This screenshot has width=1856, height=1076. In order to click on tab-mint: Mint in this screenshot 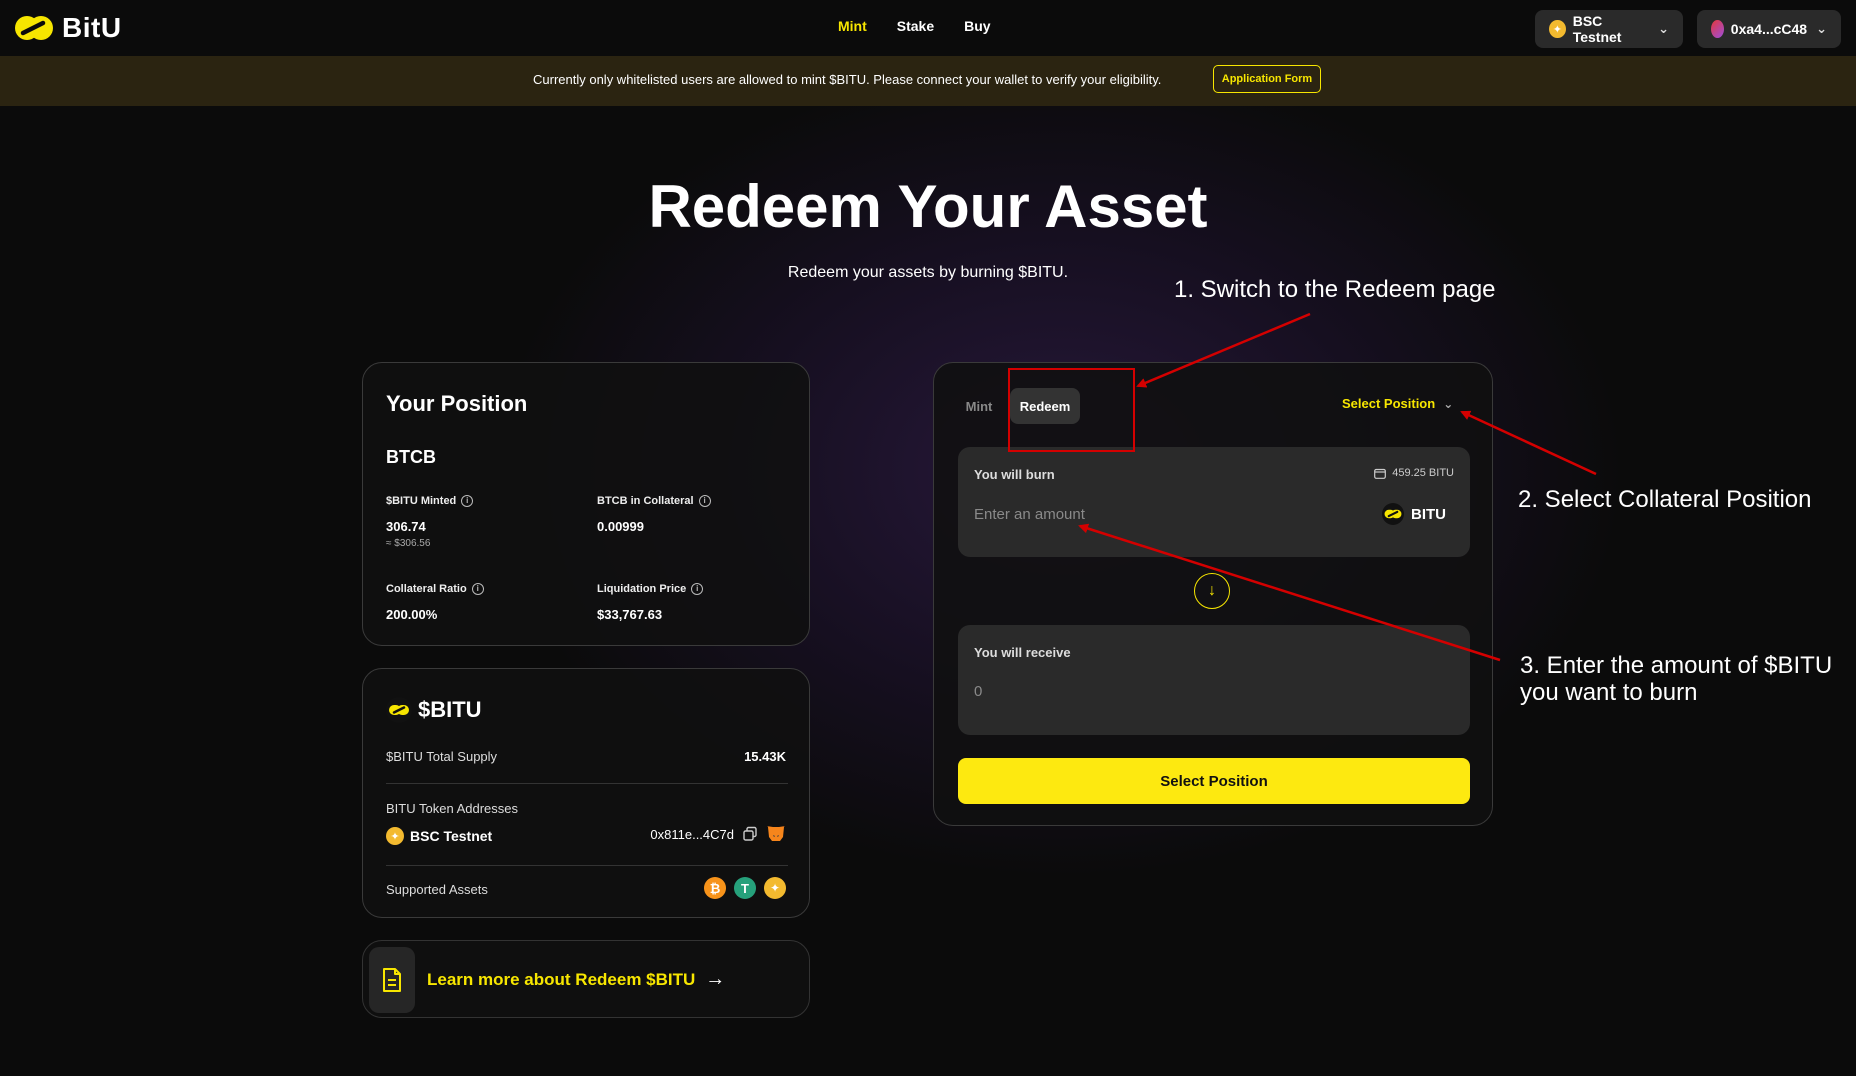, I will do `click(979, 406)`.